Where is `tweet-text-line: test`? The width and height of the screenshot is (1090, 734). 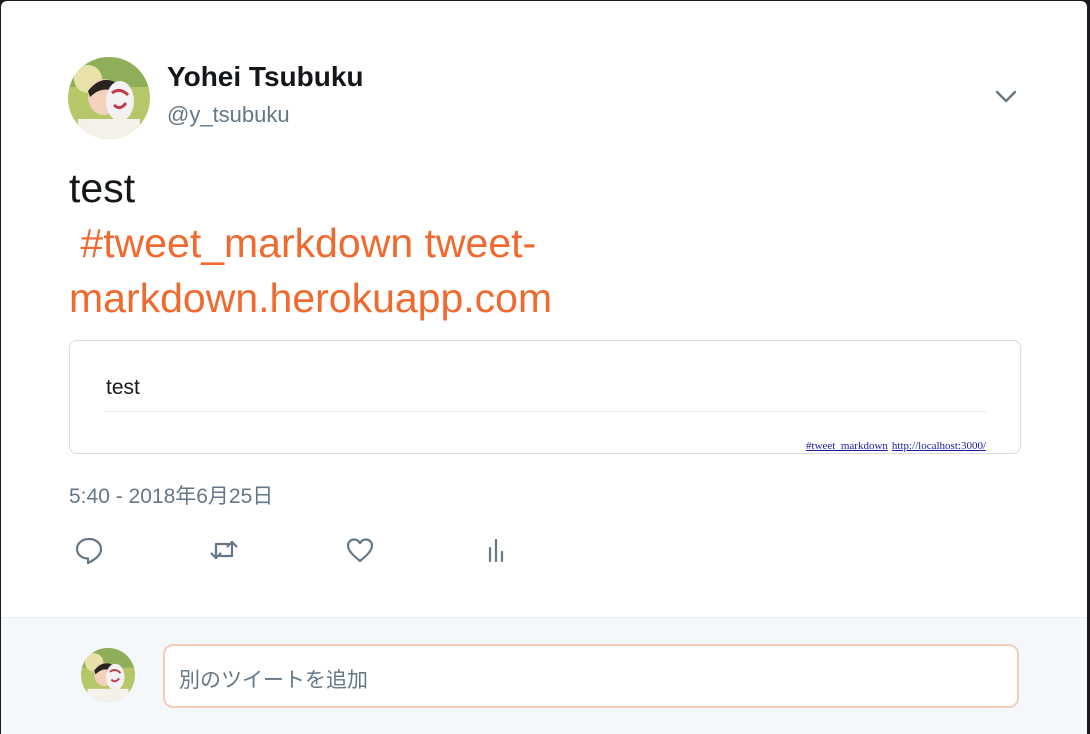 tweet-text-line: test is located at coordinates (102, 188).